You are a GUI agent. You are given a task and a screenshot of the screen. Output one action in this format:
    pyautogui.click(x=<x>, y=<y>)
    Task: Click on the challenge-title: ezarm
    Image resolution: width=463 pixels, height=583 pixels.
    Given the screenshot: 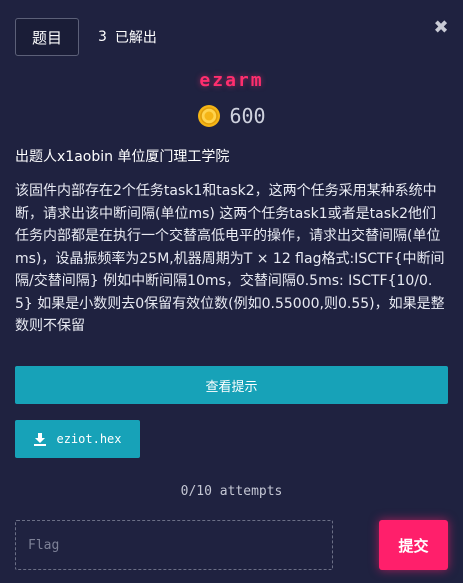 What is the action you would take?
    pyautogui.click(x=231, y=80)
    